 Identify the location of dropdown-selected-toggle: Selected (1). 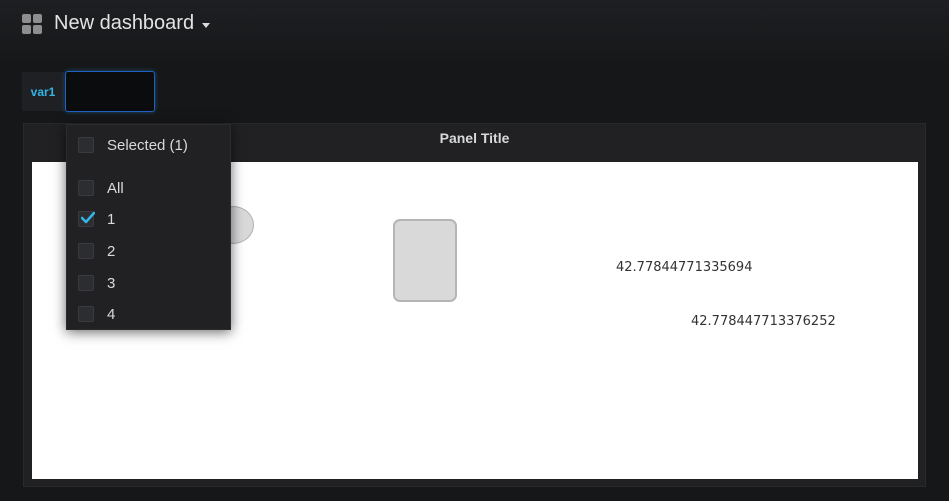
(149, 145).